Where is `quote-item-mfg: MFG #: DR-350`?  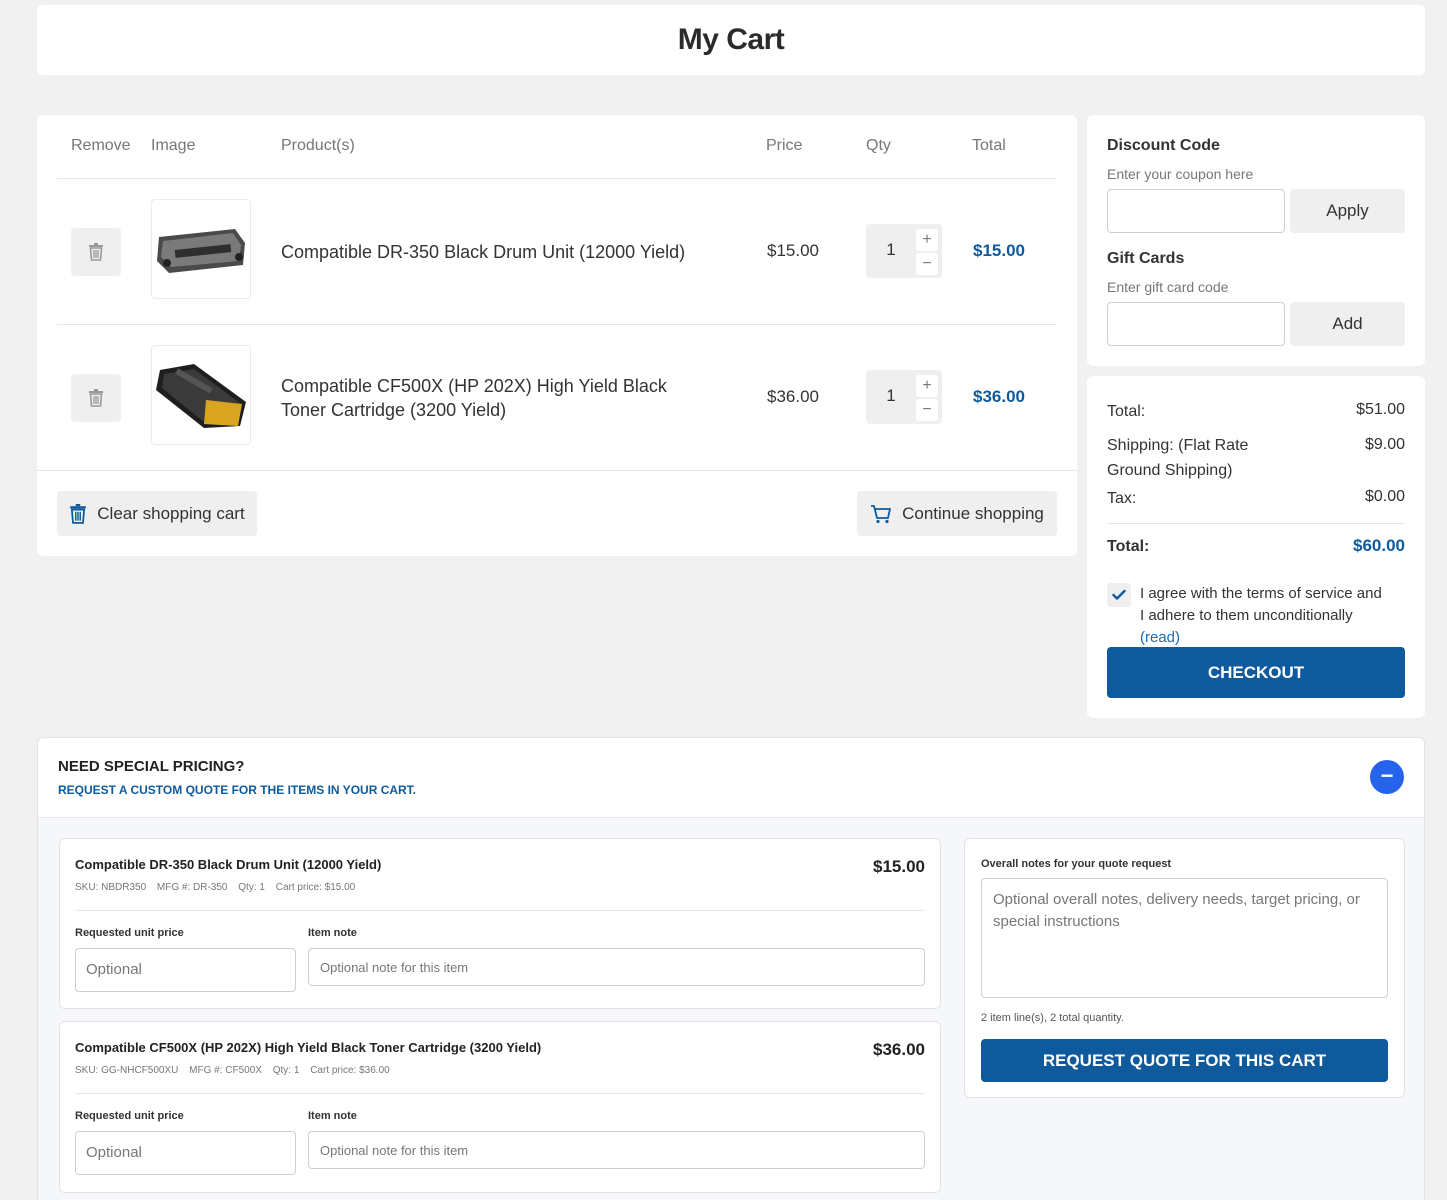 quote-item-mfg: MFG #: DR-350 is located at coordinates (192, 887).